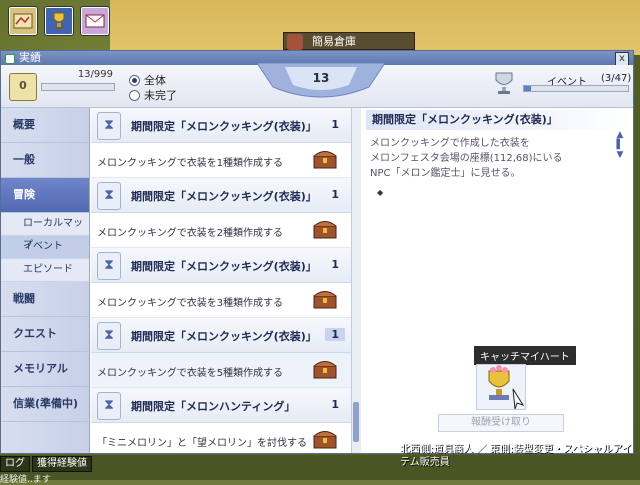  What do you see at coordinates (15, 464) in the screenshot?
I see `tab-log: ログ` at bounding box center [15, 464].